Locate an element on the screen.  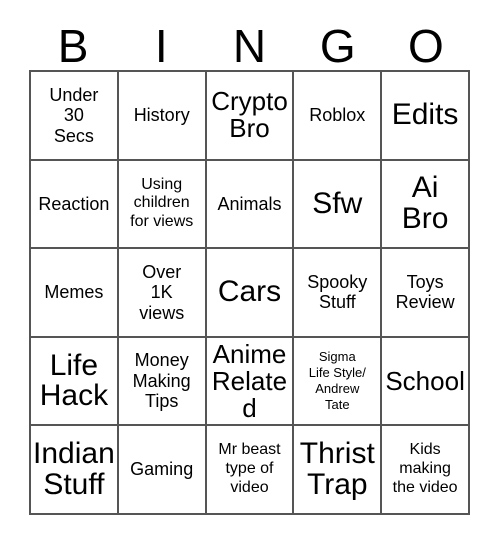
bingo-cell: Over 1K views is located at coordinates (162, 293).